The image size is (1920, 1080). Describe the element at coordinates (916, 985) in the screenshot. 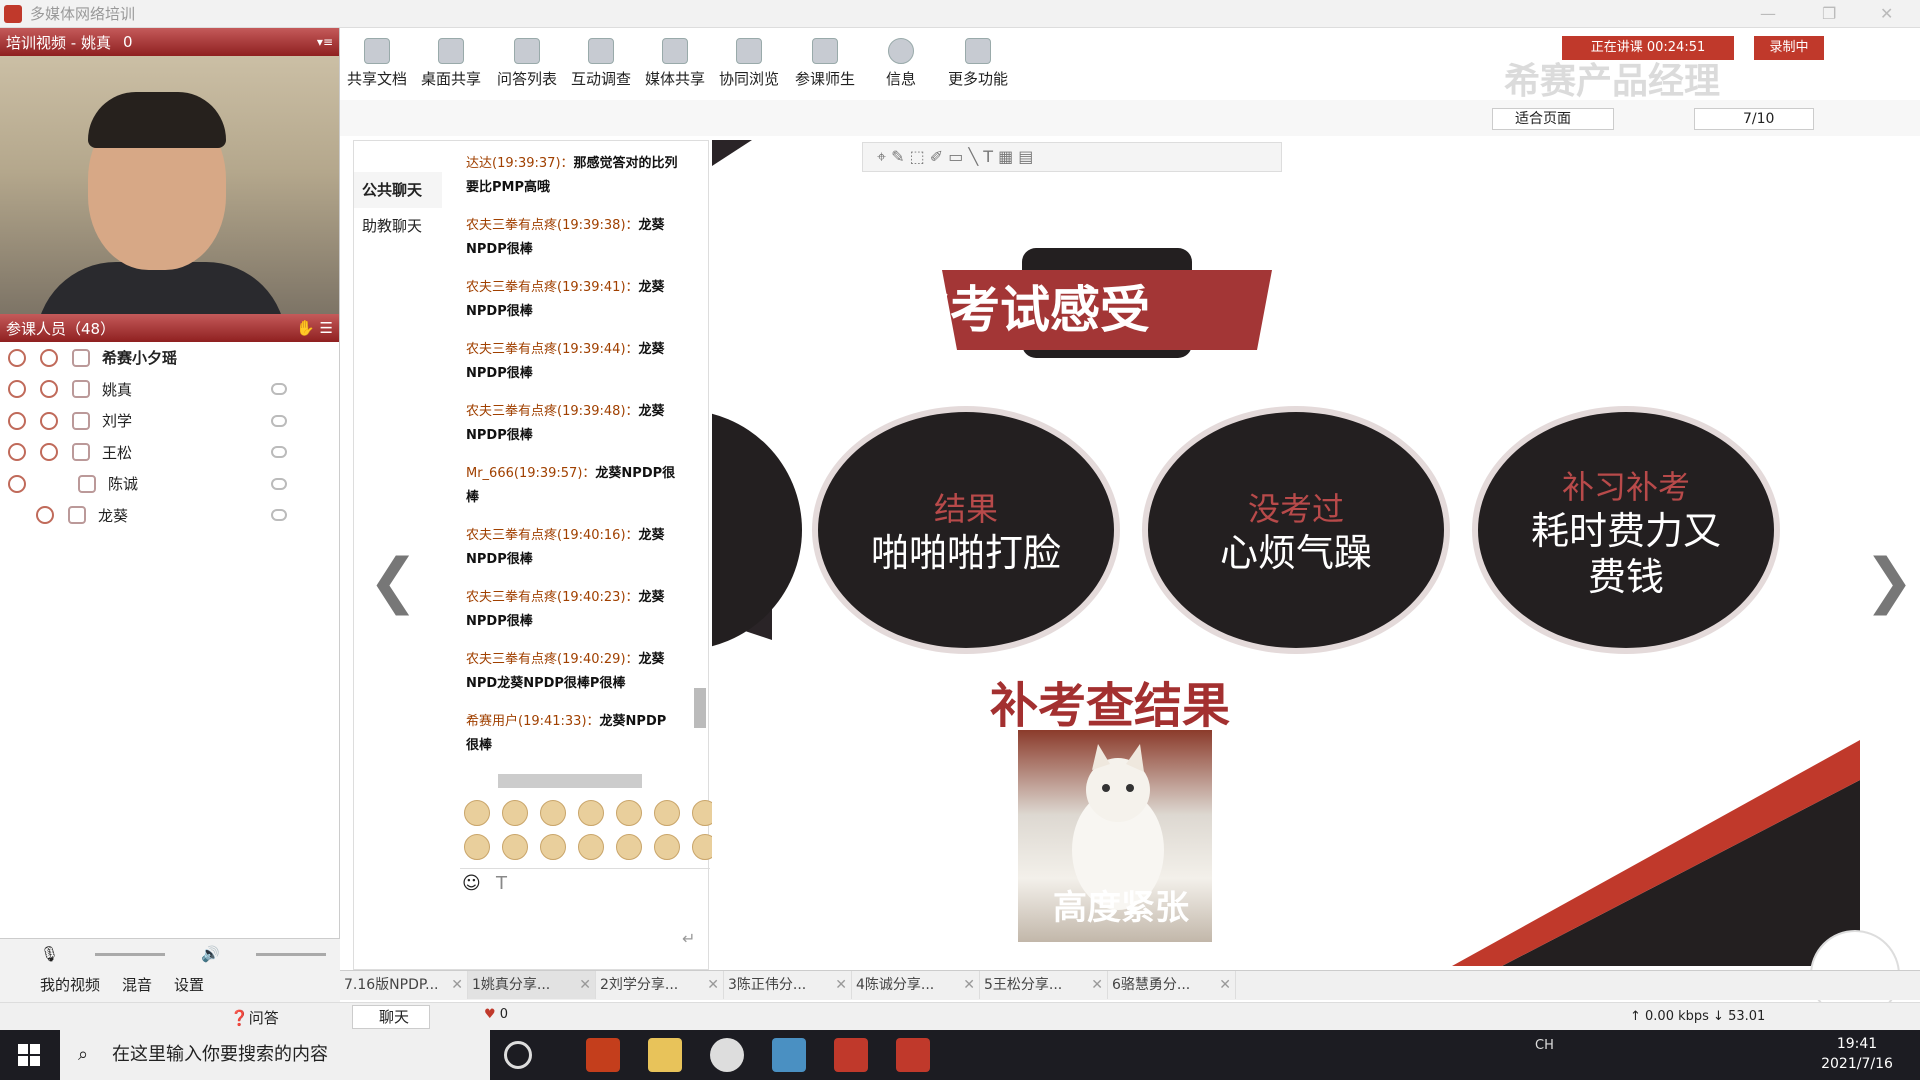

I see `doc-tab: 4陈诚分享... ✕` at that location.